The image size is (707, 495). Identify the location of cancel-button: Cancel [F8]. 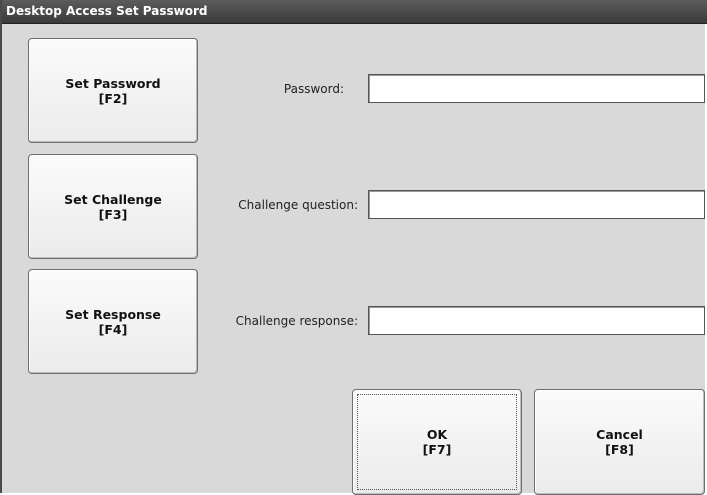
(619, 442).